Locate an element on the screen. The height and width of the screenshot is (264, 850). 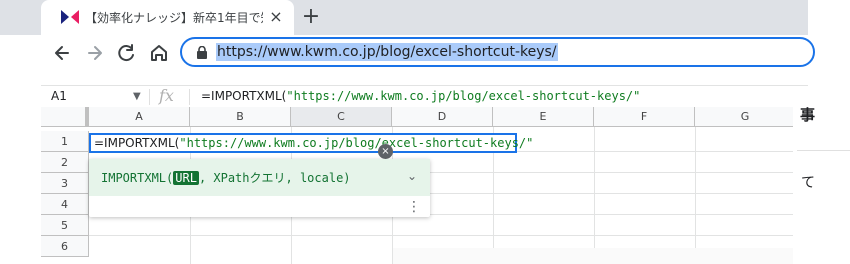
fx-icon: fx is located at coordinates (166, 95).